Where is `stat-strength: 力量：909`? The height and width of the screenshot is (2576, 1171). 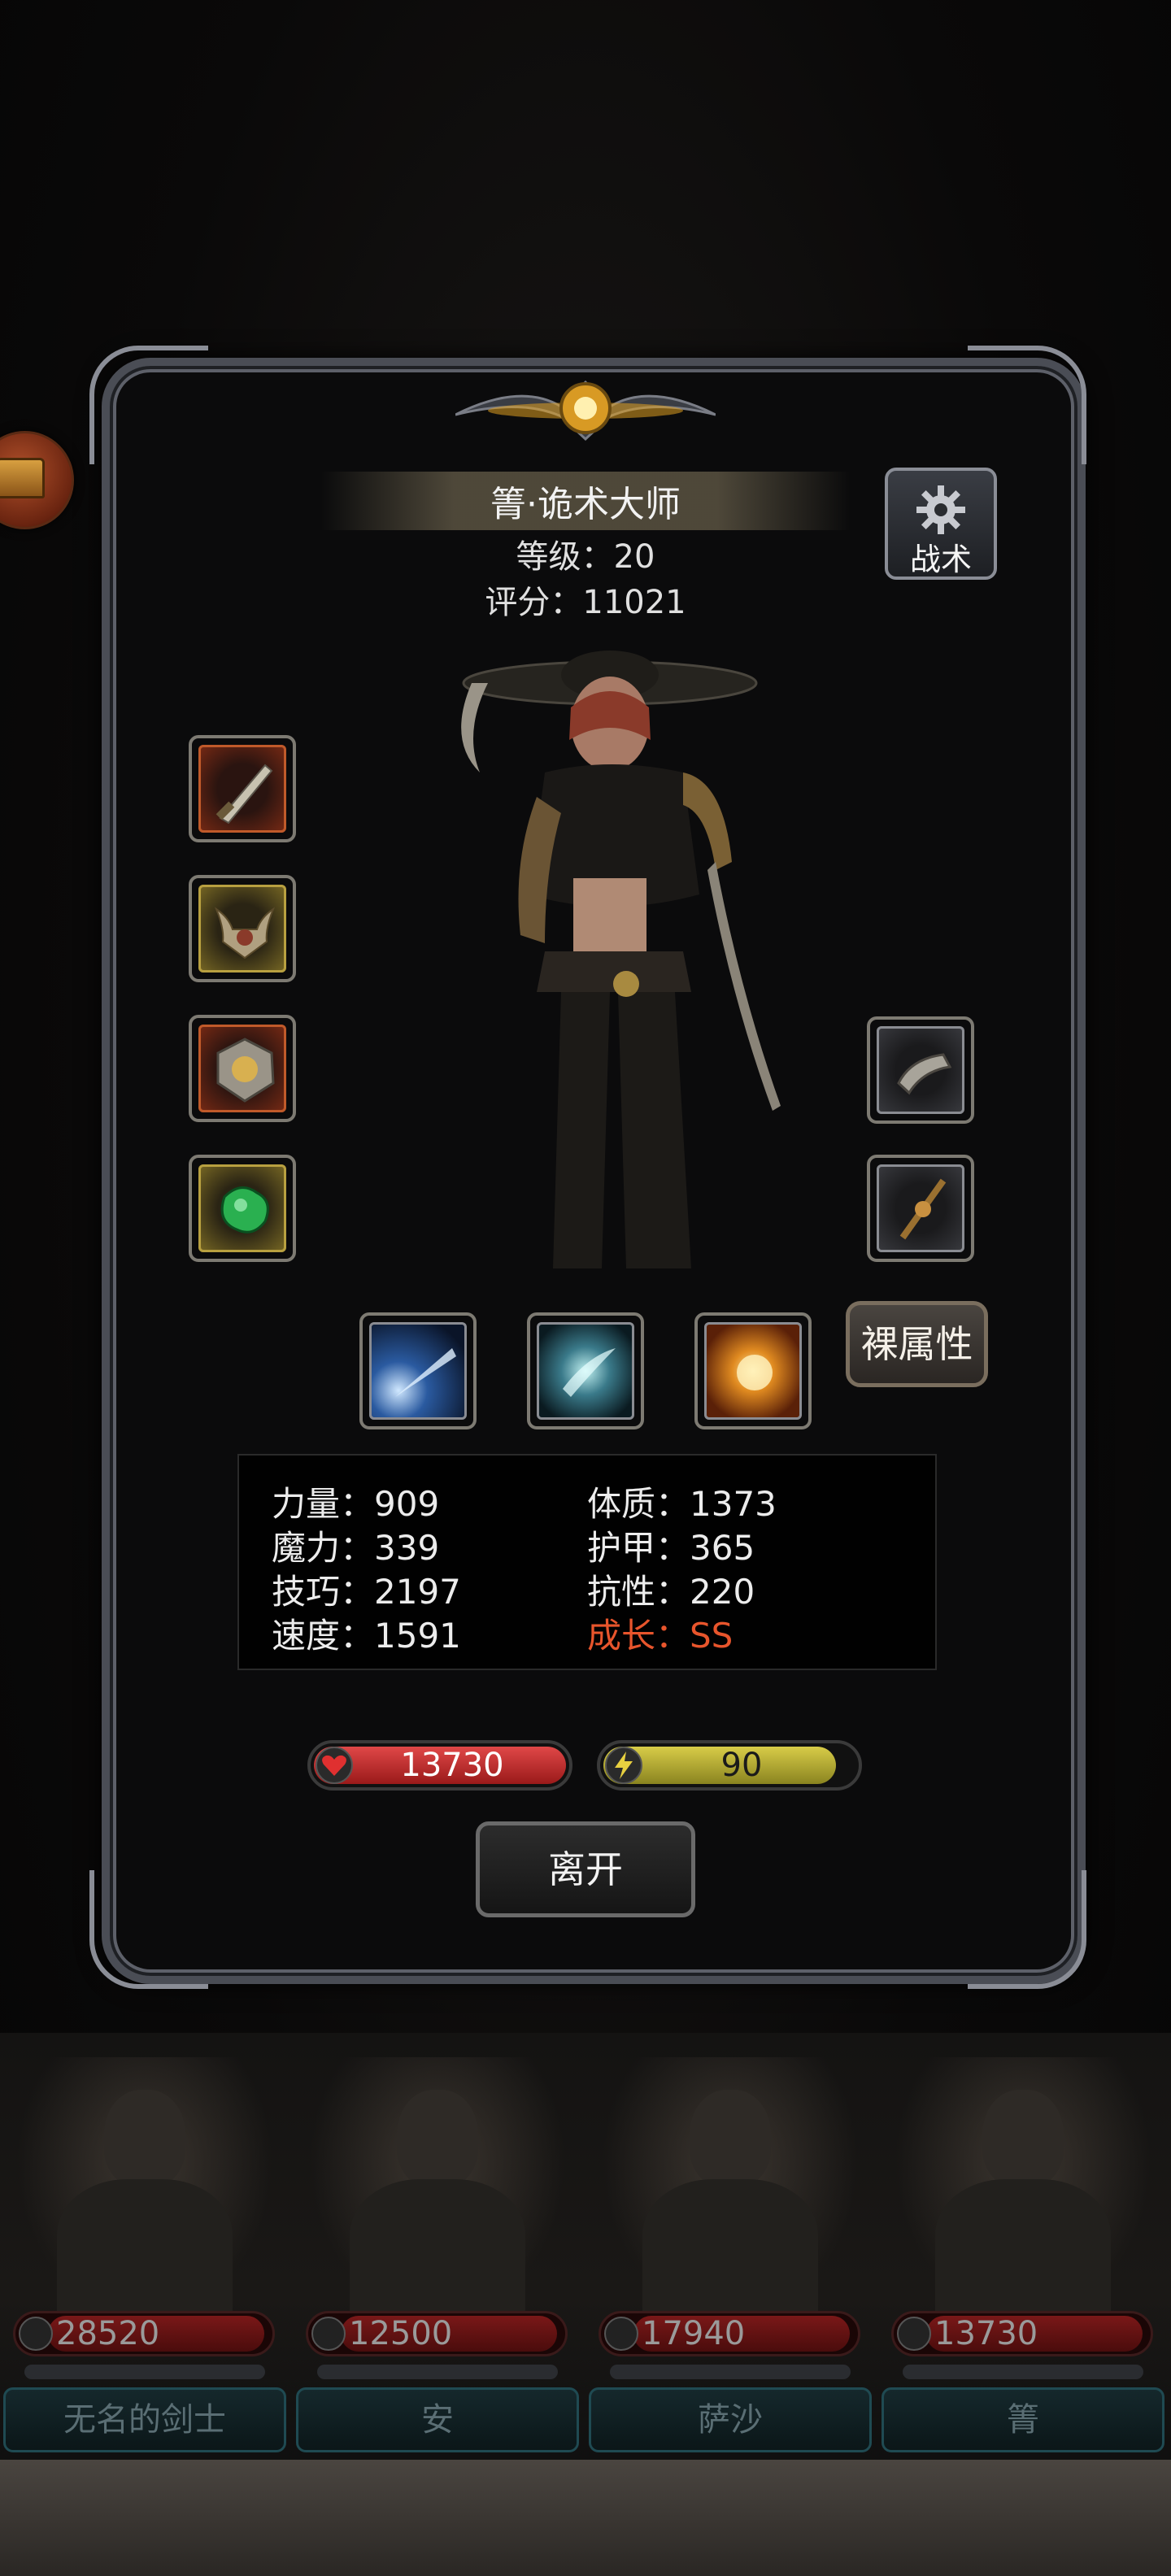
stat-strength: 力量：909 is located at coordinates (356, 1504).